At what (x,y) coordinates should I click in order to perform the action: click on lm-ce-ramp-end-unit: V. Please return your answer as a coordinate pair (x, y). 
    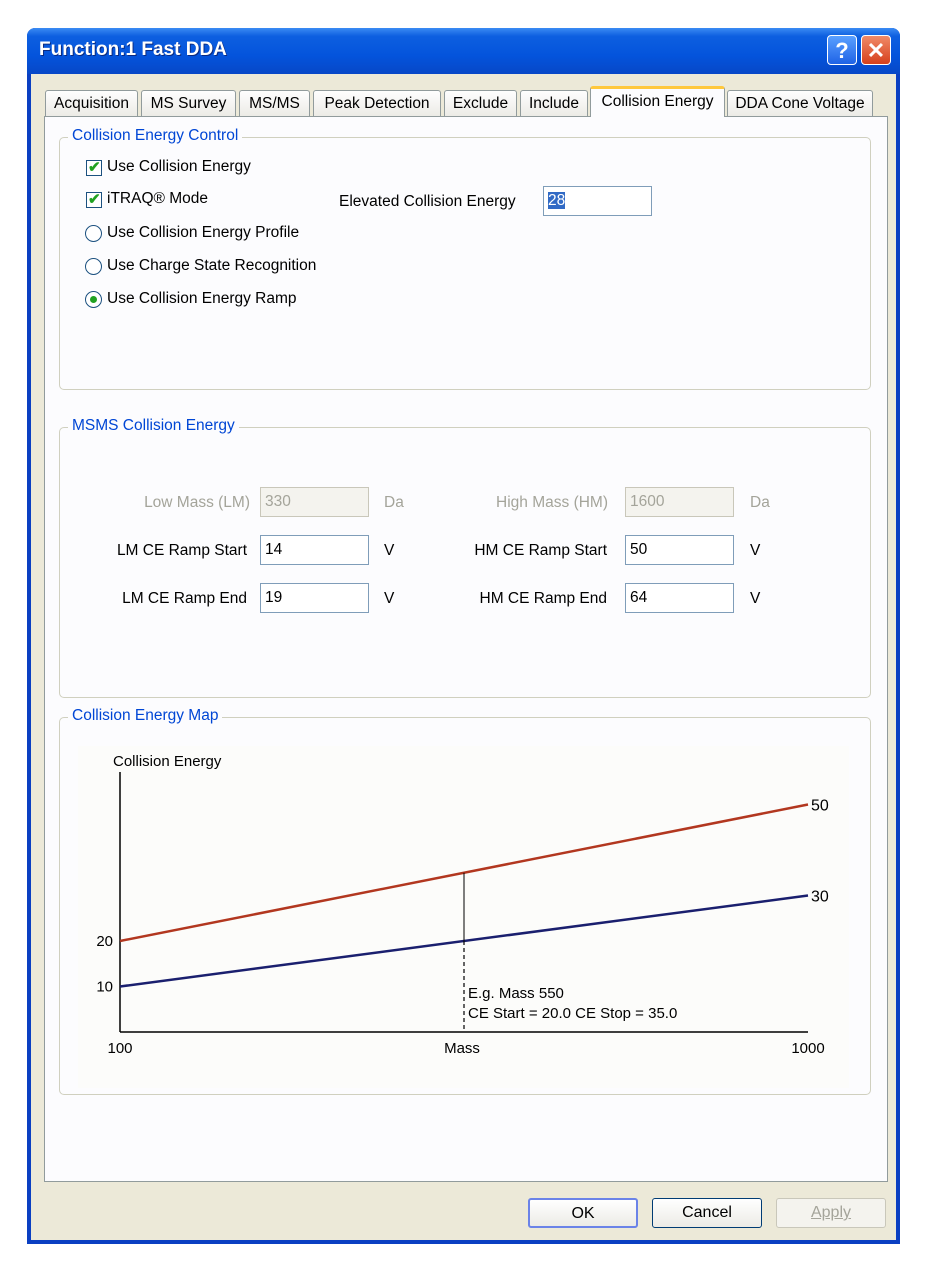
    Looking at the image, I should click on (389, 598).